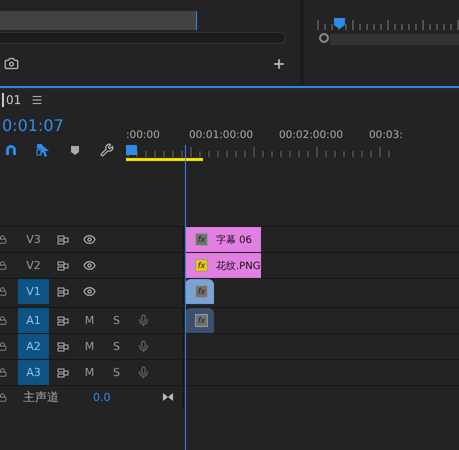 The image size is (459, 450). What do you see at coordinates (43, 150) in the screenshot?
I see `linked-selection-icon` at bounding box center [43, 150].